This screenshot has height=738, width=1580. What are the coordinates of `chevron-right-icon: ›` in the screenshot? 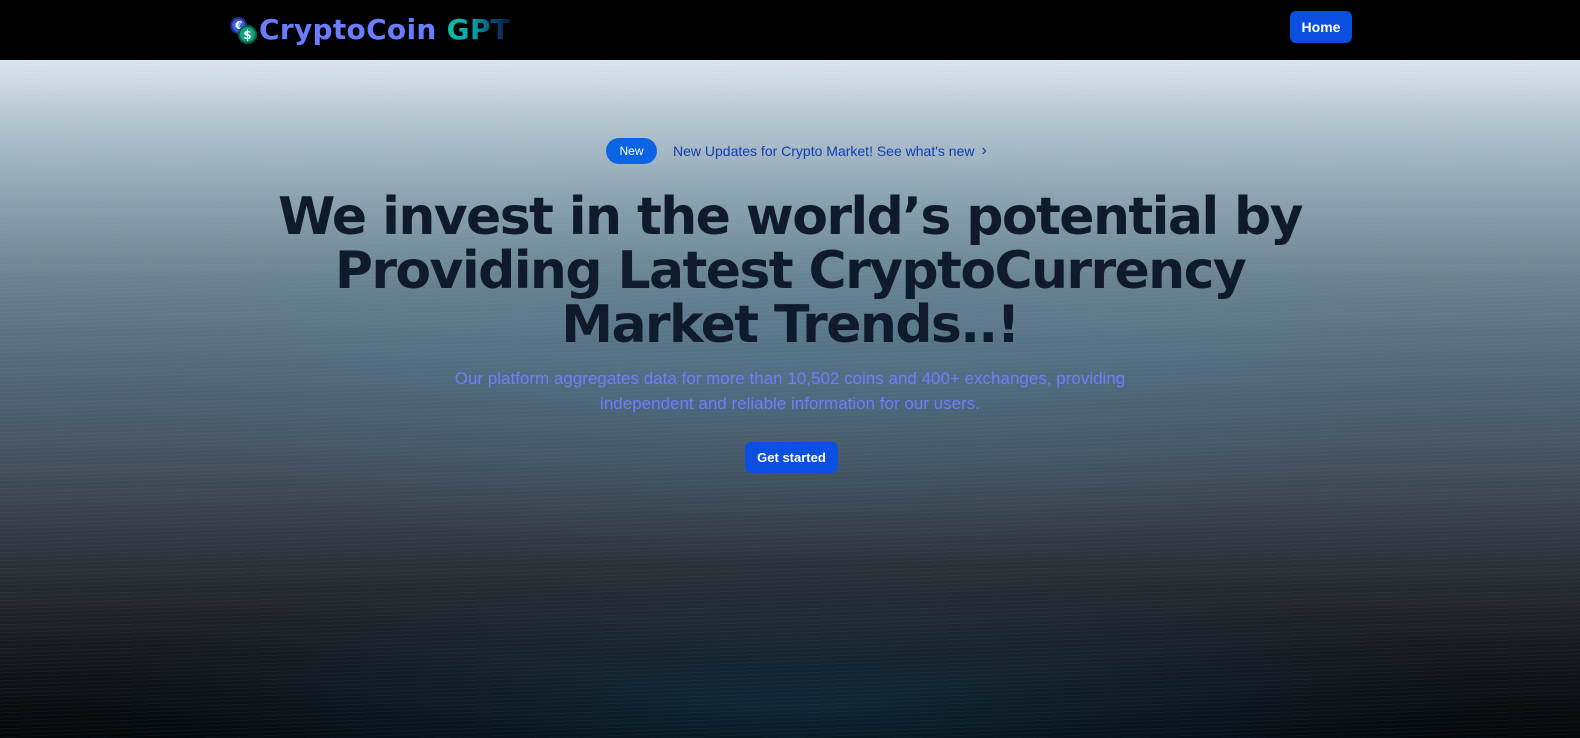 It's located at (984, 150).